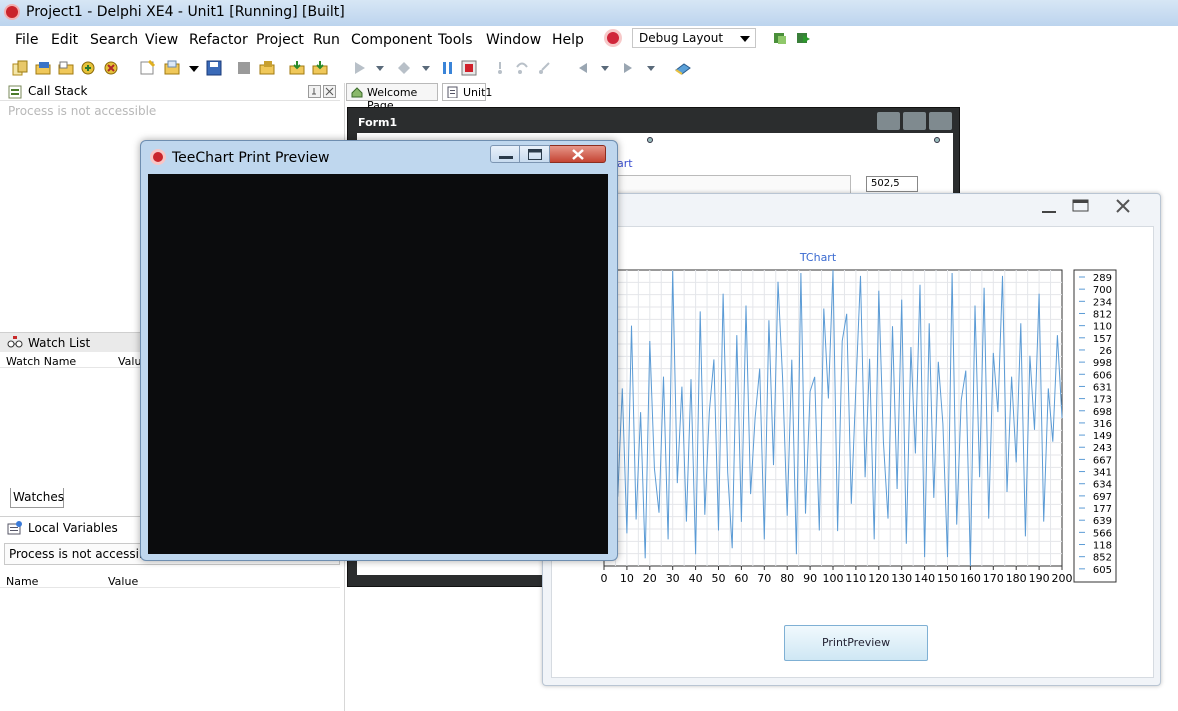 The image size is (1178, 711). What do you see at coordinates (856, 643) in the screenshot?
I see `print-preview-button: PrintPreview` at bounding box center [856, 643].